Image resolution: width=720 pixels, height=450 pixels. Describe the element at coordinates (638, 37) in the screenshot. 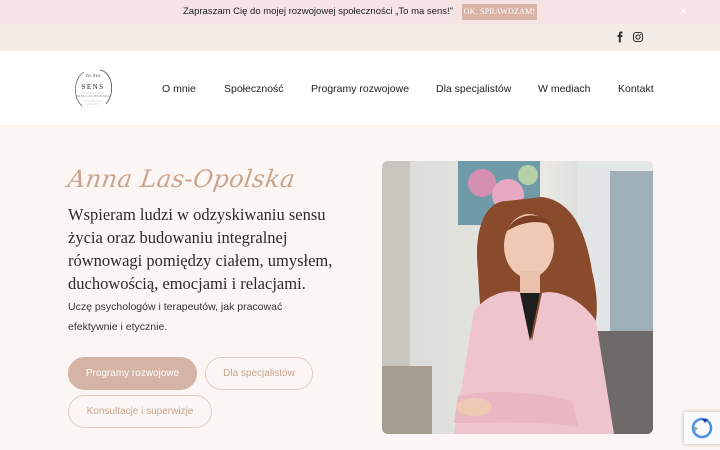

I see `instagram-icon` at that location.